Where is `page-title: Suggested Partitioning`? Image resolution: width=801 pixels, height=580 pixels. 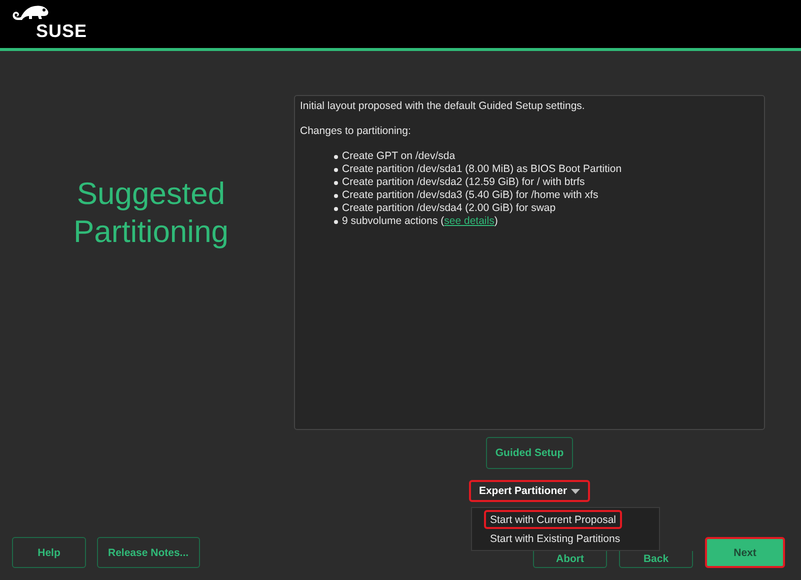
page-title: Suggested Partitioning is located at coordinates (151, 213).